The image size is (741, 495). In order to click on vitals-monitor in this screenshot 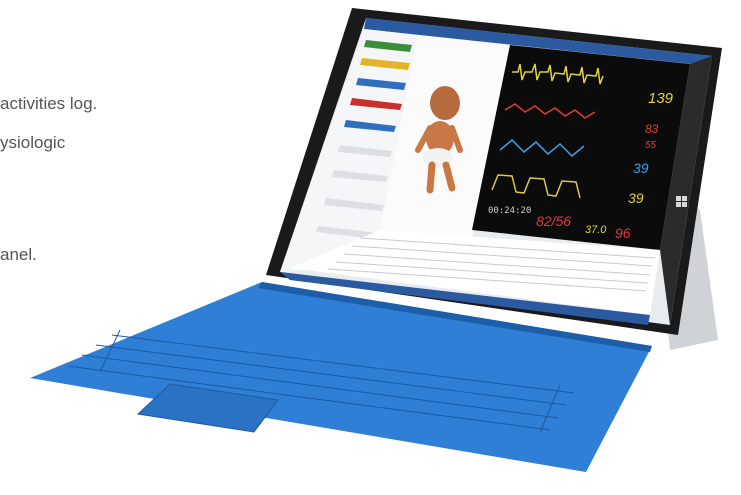, I will do `click(581, 147)`.